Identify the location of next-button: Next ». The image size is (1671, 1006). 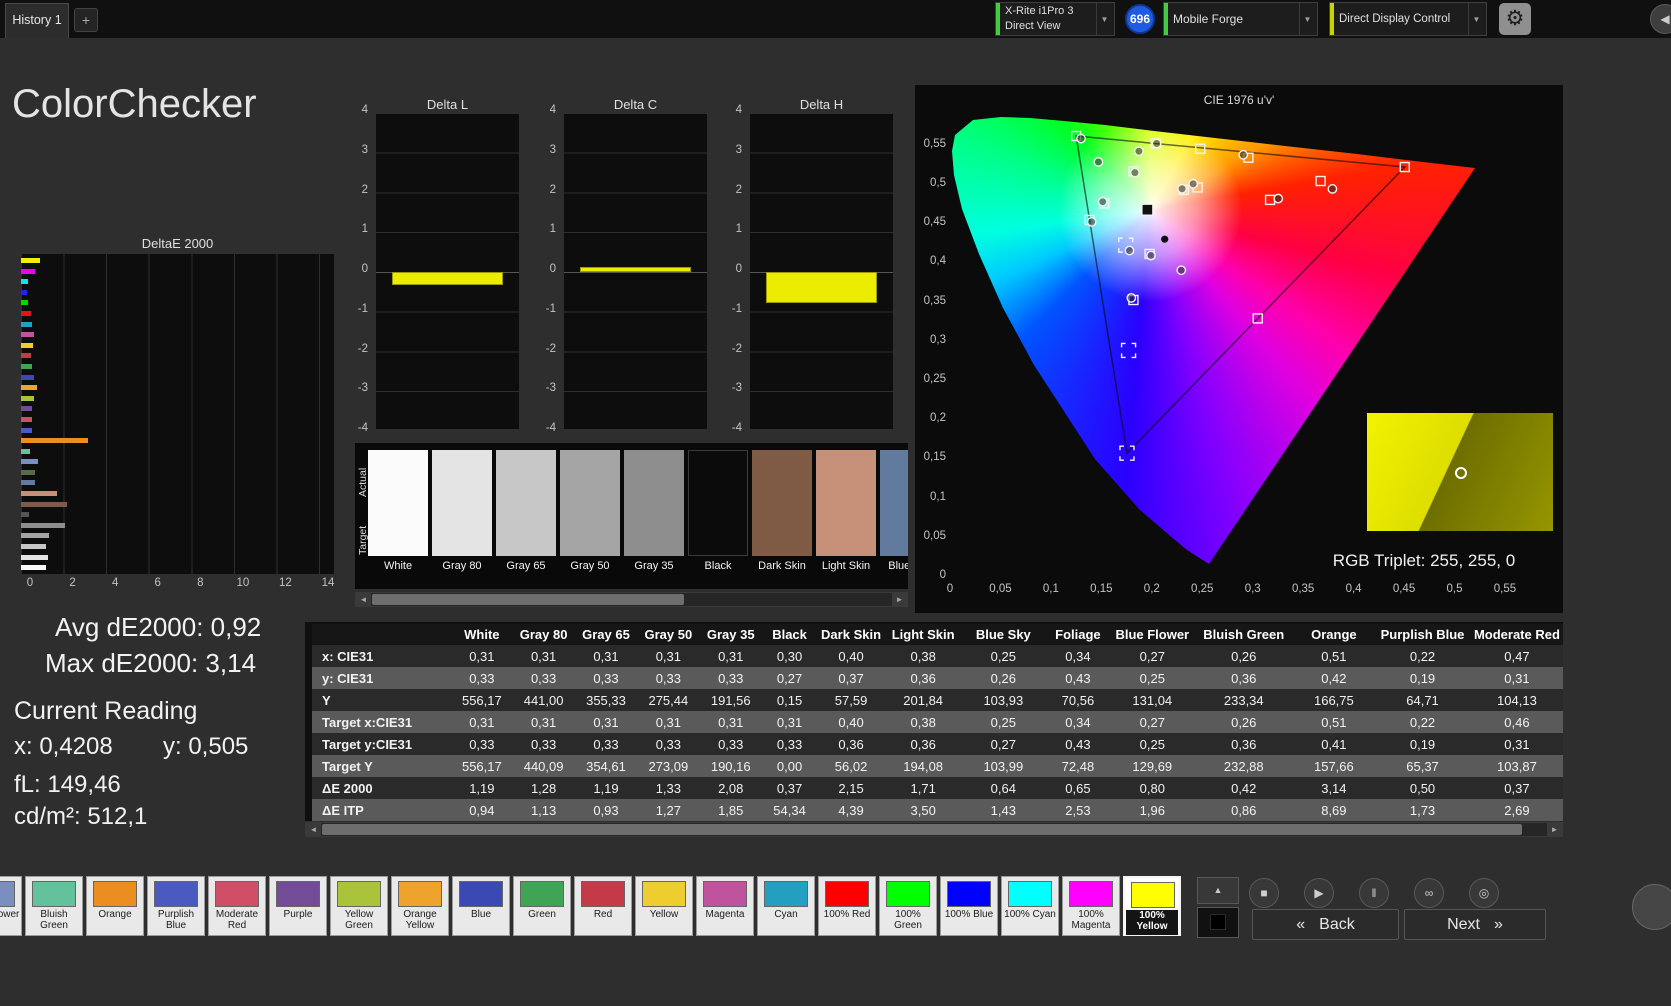
(1475, 924).